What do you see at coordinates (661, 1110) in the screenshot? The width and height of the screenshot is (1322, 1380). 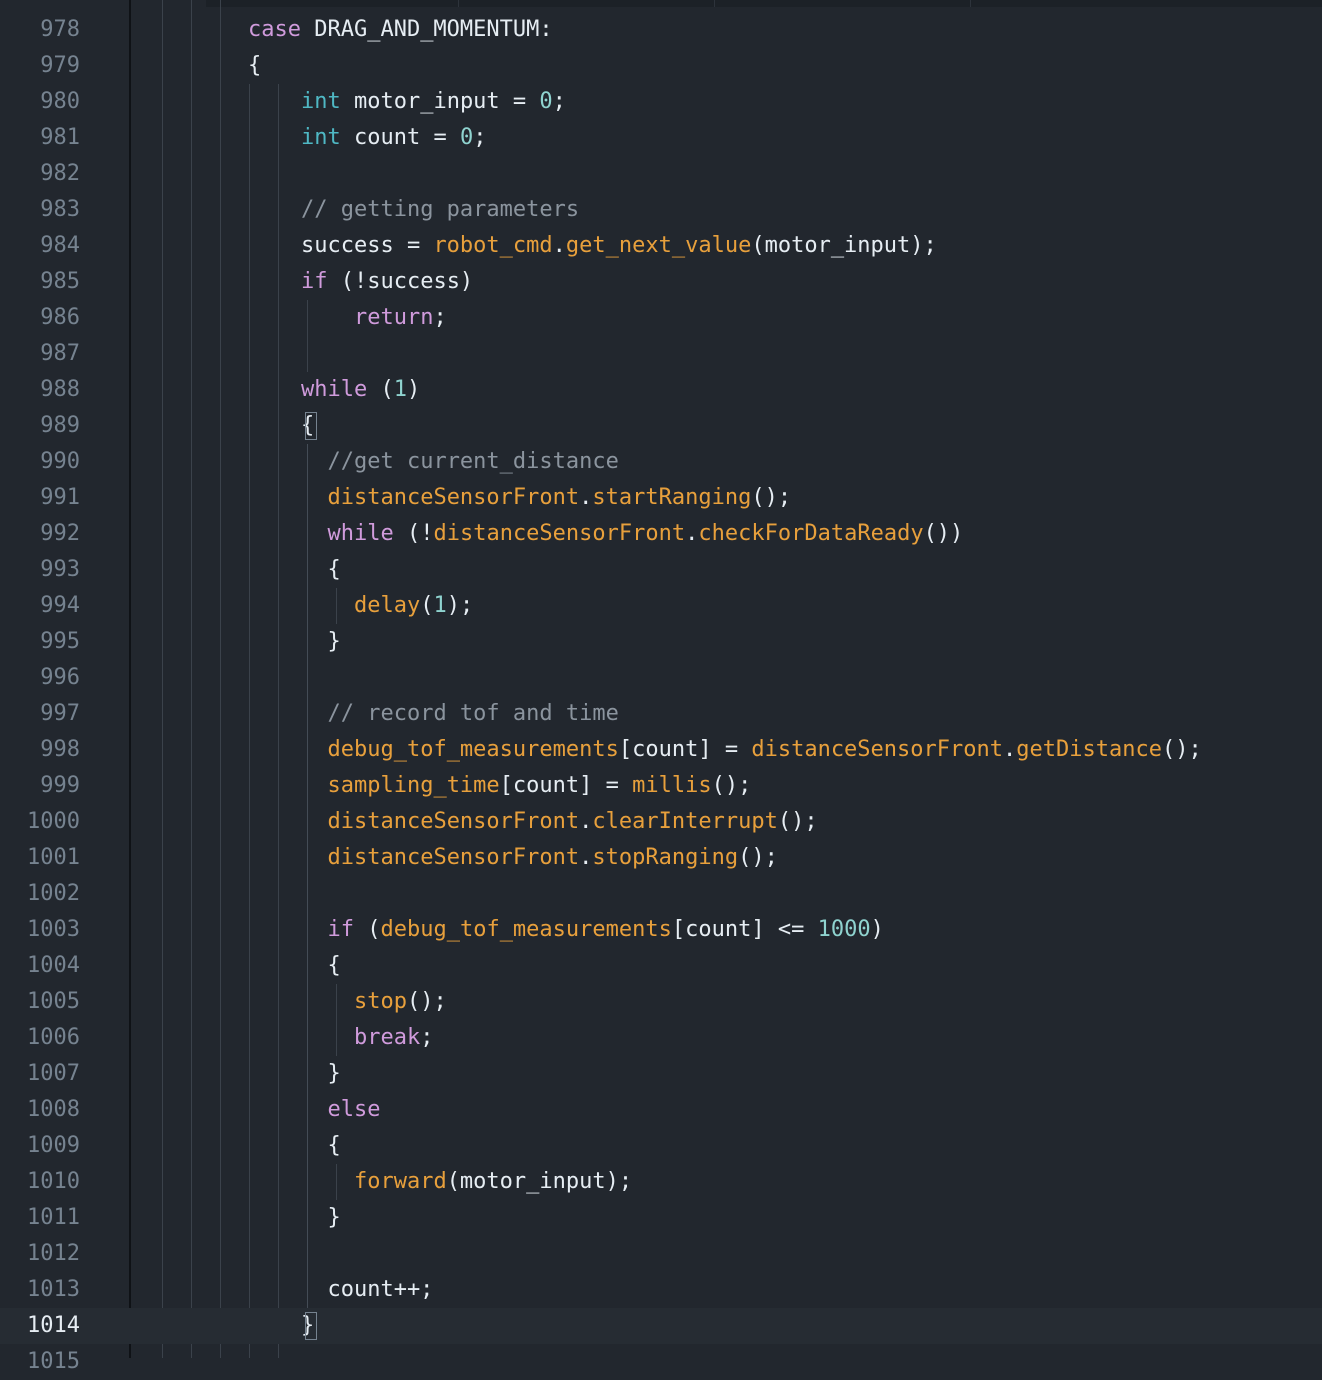 I see `code-line: 1008 else` at bounding box center [661, 1110].